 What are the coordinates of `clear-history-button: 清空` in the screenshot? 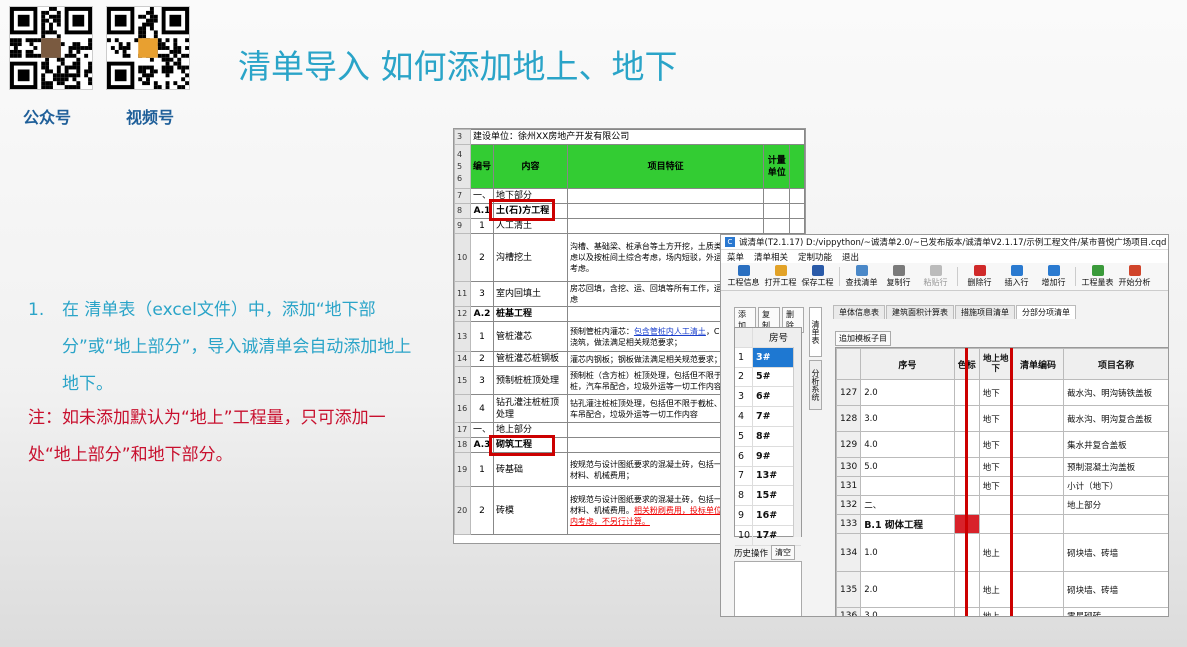 It's located at (783, 552).